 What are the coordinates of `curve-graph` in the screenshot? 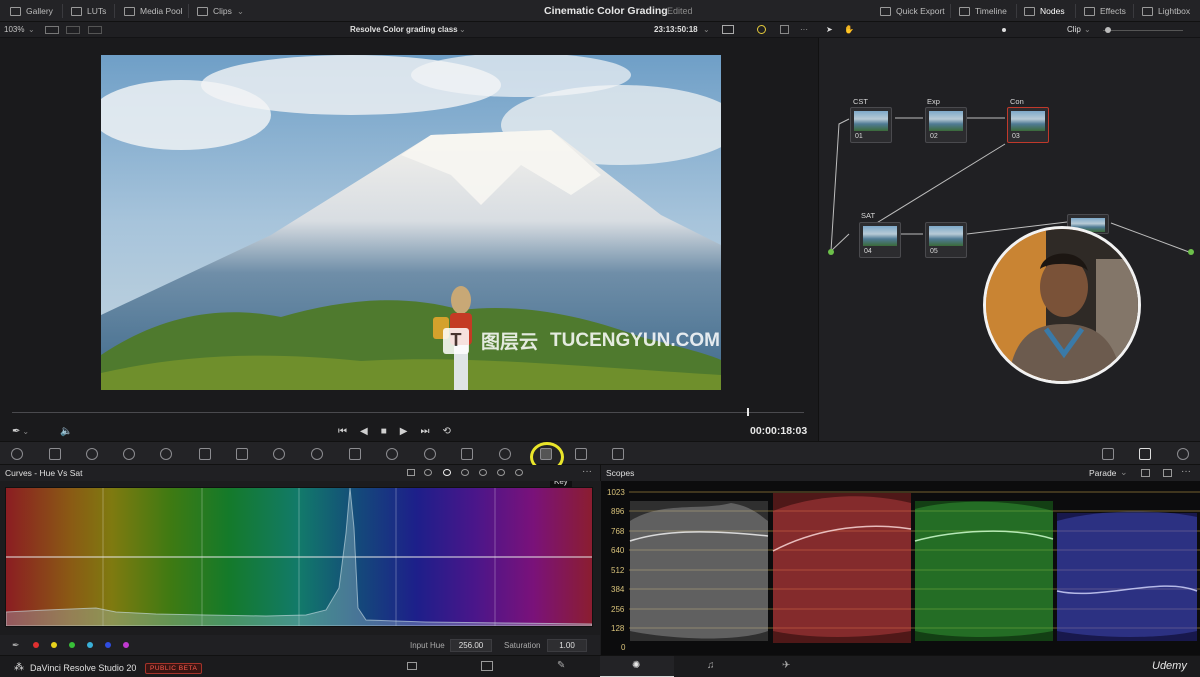 It's located at (299, 557).